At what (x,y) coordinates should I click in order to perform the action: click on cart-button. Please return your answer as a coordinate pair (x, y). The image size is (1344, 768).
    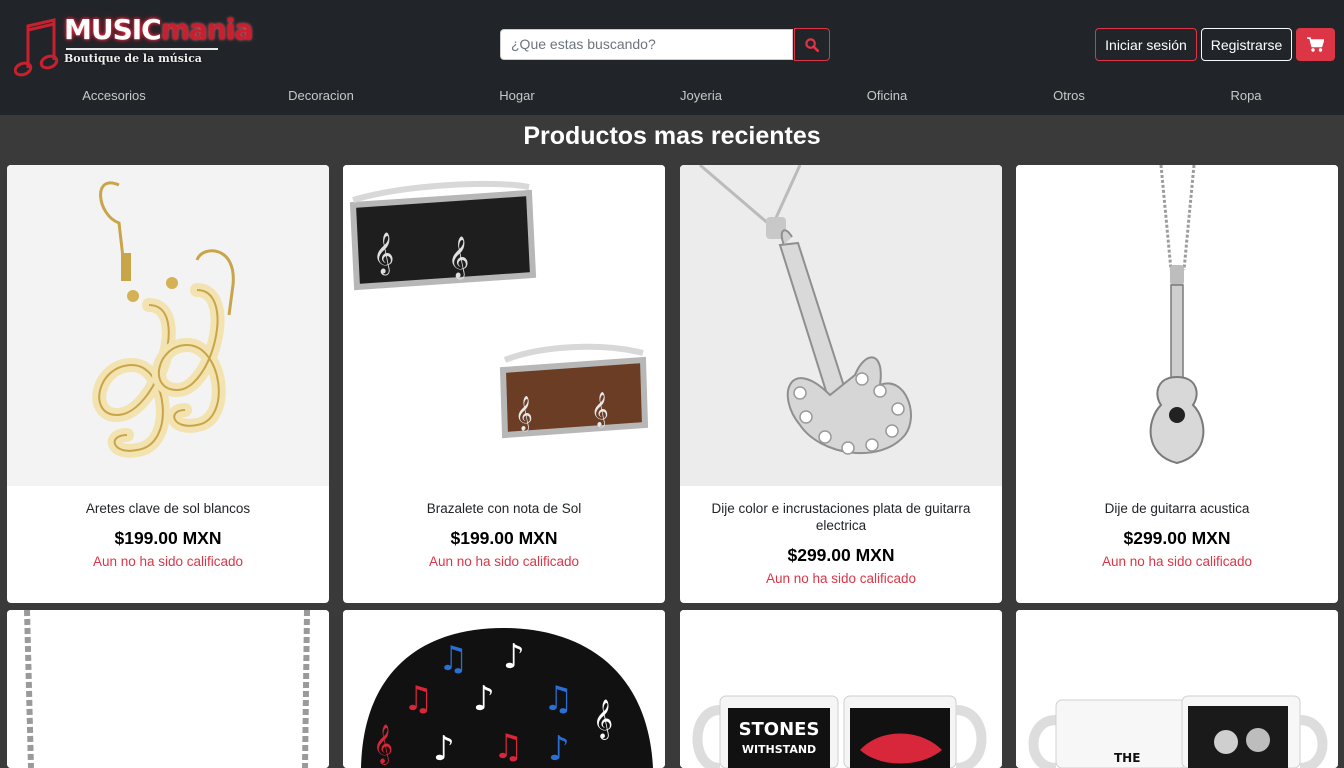
    Looking at the image, I should click on (1315, 44).